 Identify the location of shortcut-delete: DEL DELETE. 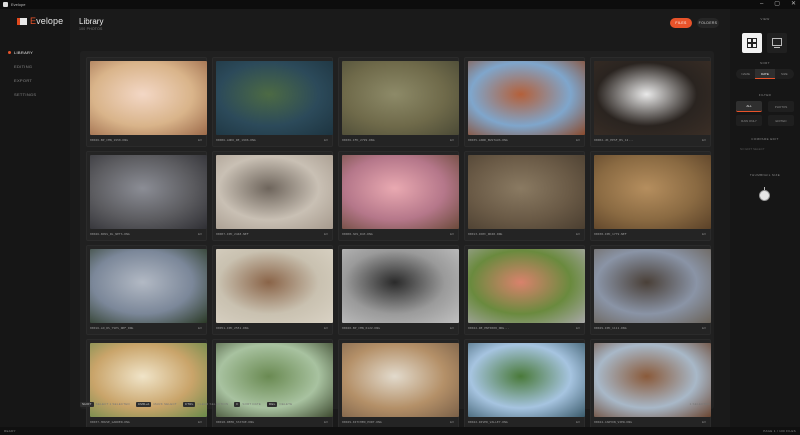
(280, 404).